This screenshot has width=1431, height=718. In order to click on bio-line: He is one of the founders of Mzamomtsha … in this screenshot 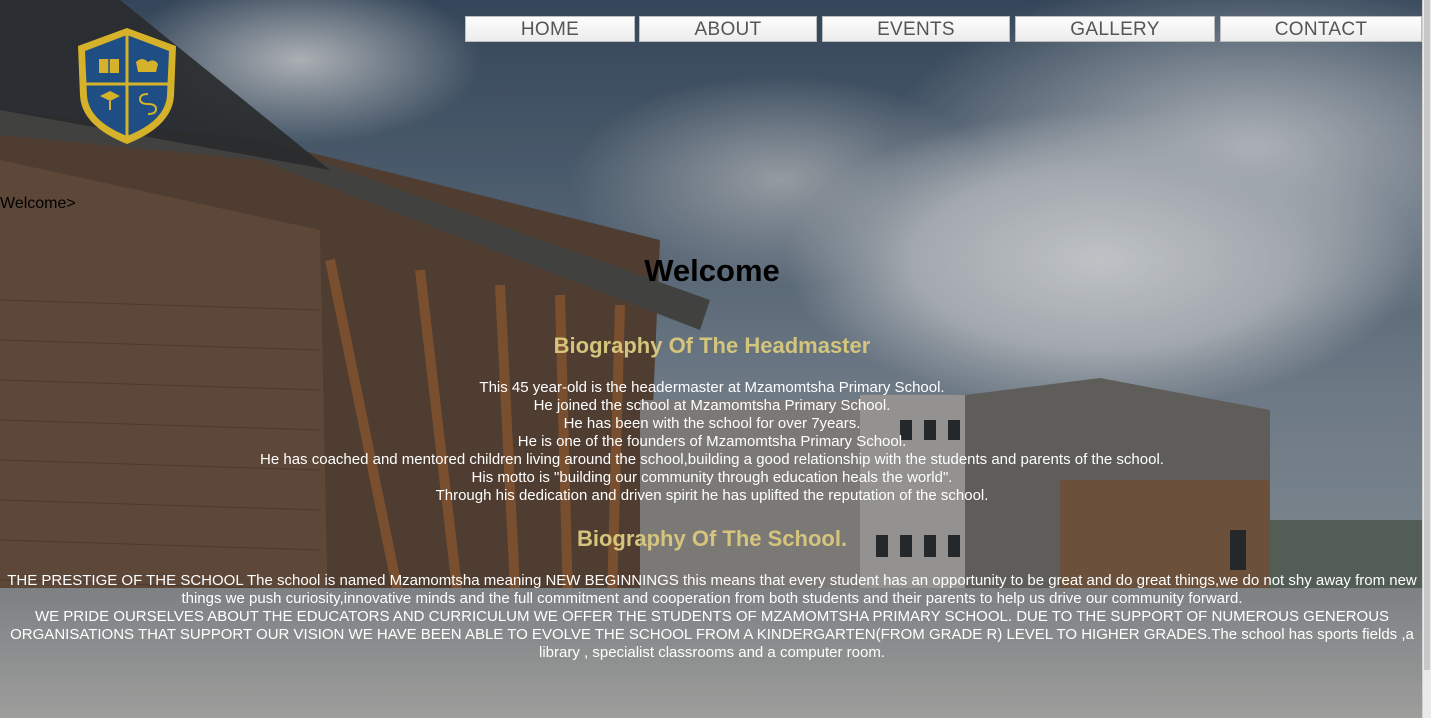, I will do `click(712, 441)`.